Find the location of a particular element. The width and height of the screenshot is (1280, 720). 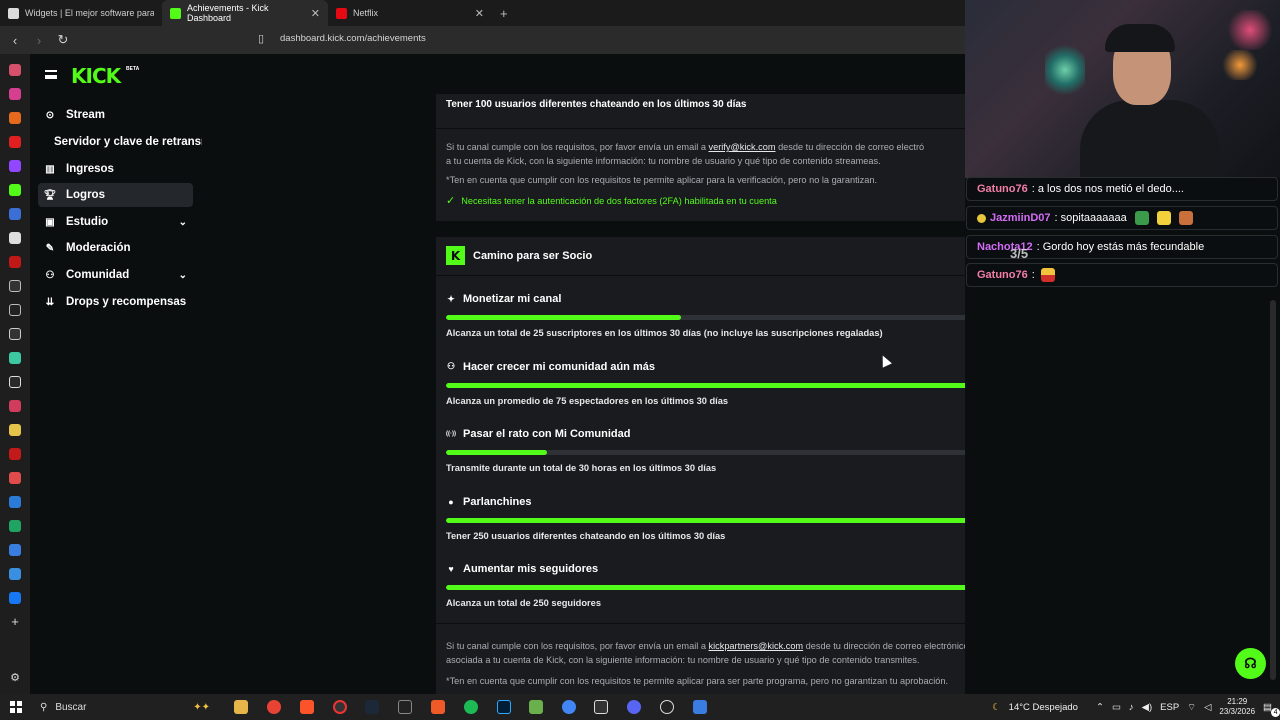

nav-stream-key: Servidor y clave de retransmisión is located at coordinates (128, 142).